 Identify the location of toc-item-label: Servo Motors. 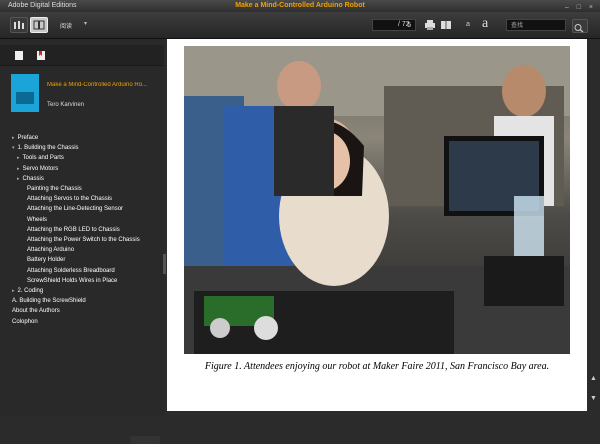
(40, 168).